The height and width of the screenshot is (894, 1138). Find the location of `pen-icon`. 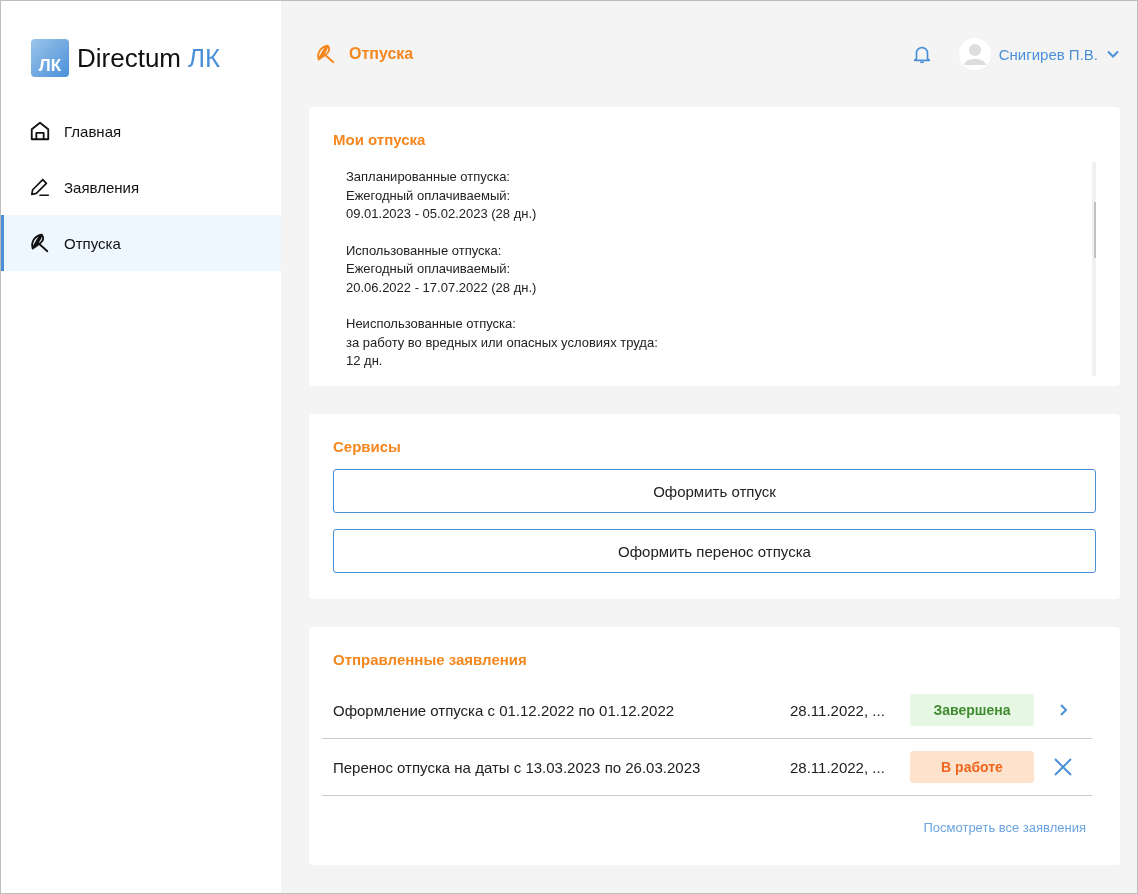

pen-icon is located at coordinates (40, 187).